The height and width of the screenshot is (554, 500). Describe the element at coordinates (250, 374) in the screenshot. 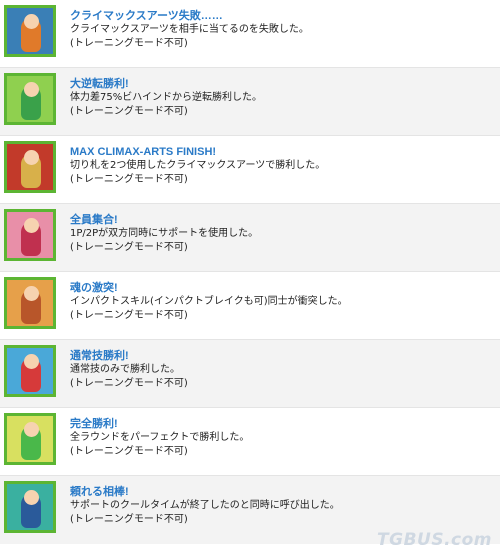

I see `achievement-row: 通常技勝利! 通常技のみで勝利した。 (トレーニングモード不可)` at that location.